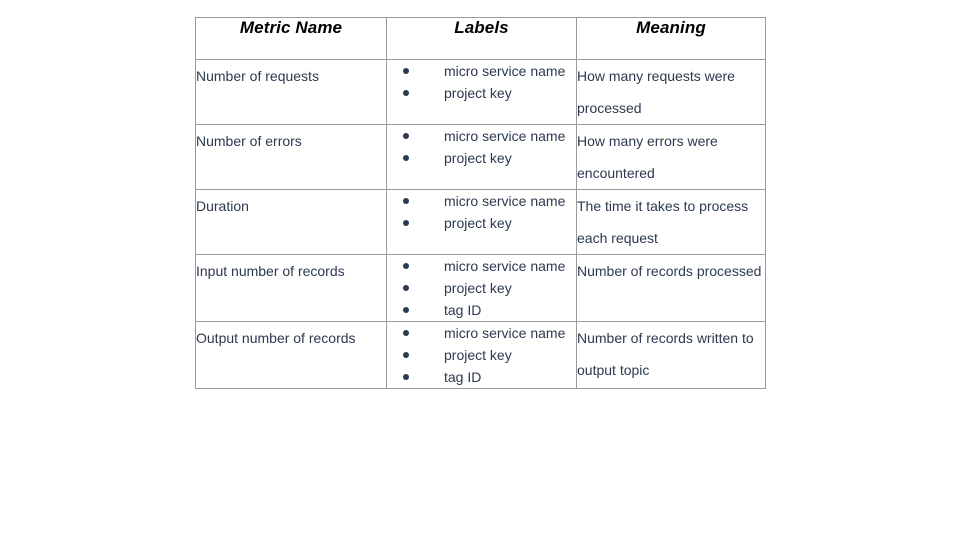  I want to click on column-header-meaning-label: Meaning, so click(671, 27).